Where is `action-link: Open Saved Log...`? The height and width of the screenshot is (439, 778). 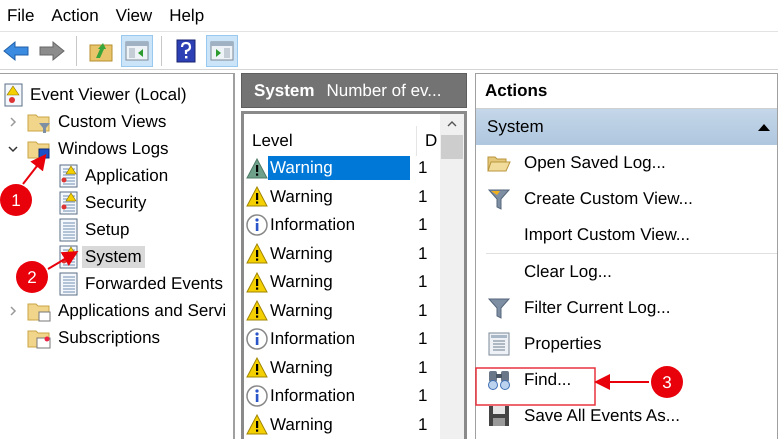
action-link: Open Saved Log... is located at coordinates (595, 163).